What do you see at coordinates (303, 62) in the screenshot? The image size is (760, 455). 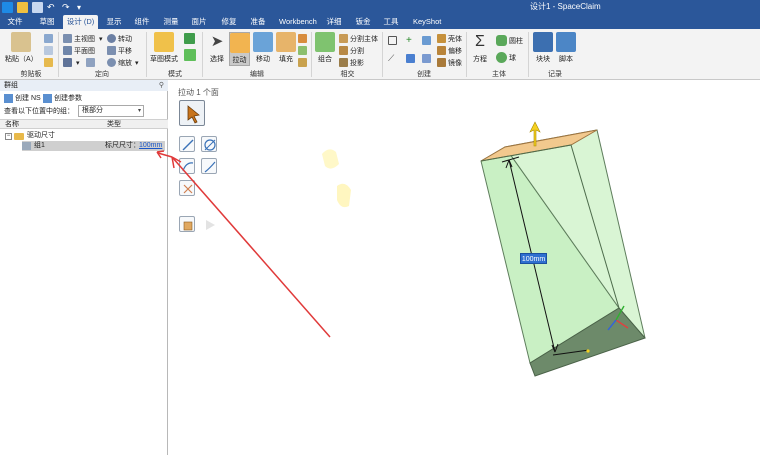 I see `tweak-face-button` at bounding box center [303, 62].